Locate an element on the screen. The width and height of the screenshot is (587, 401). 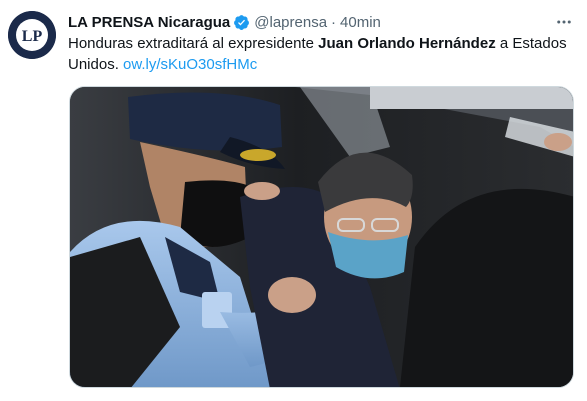
more-horizontal-icon is located at coordinates (564, 22).